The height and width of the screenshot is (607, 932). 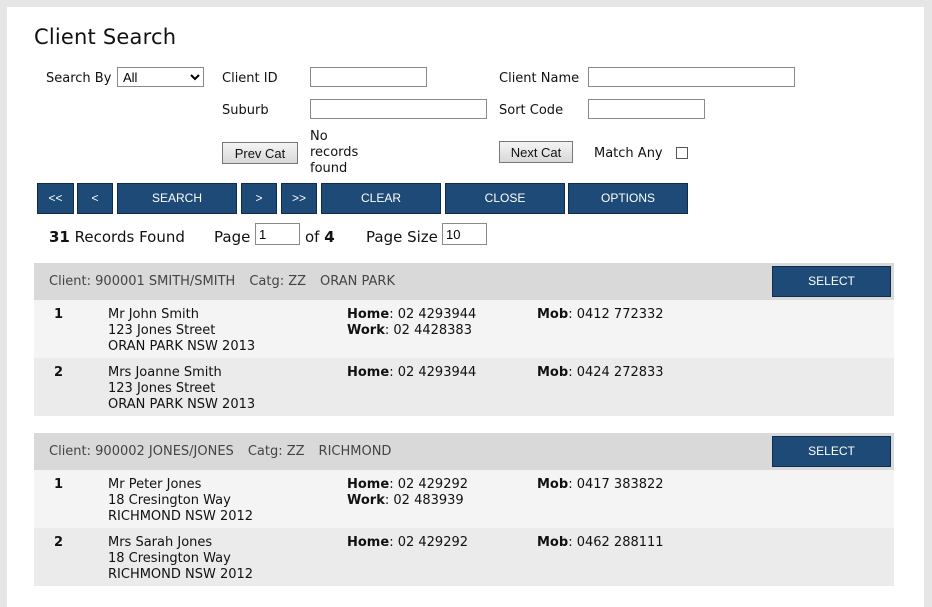 I want to click on sort-code-input, so click(x=646, y=109).